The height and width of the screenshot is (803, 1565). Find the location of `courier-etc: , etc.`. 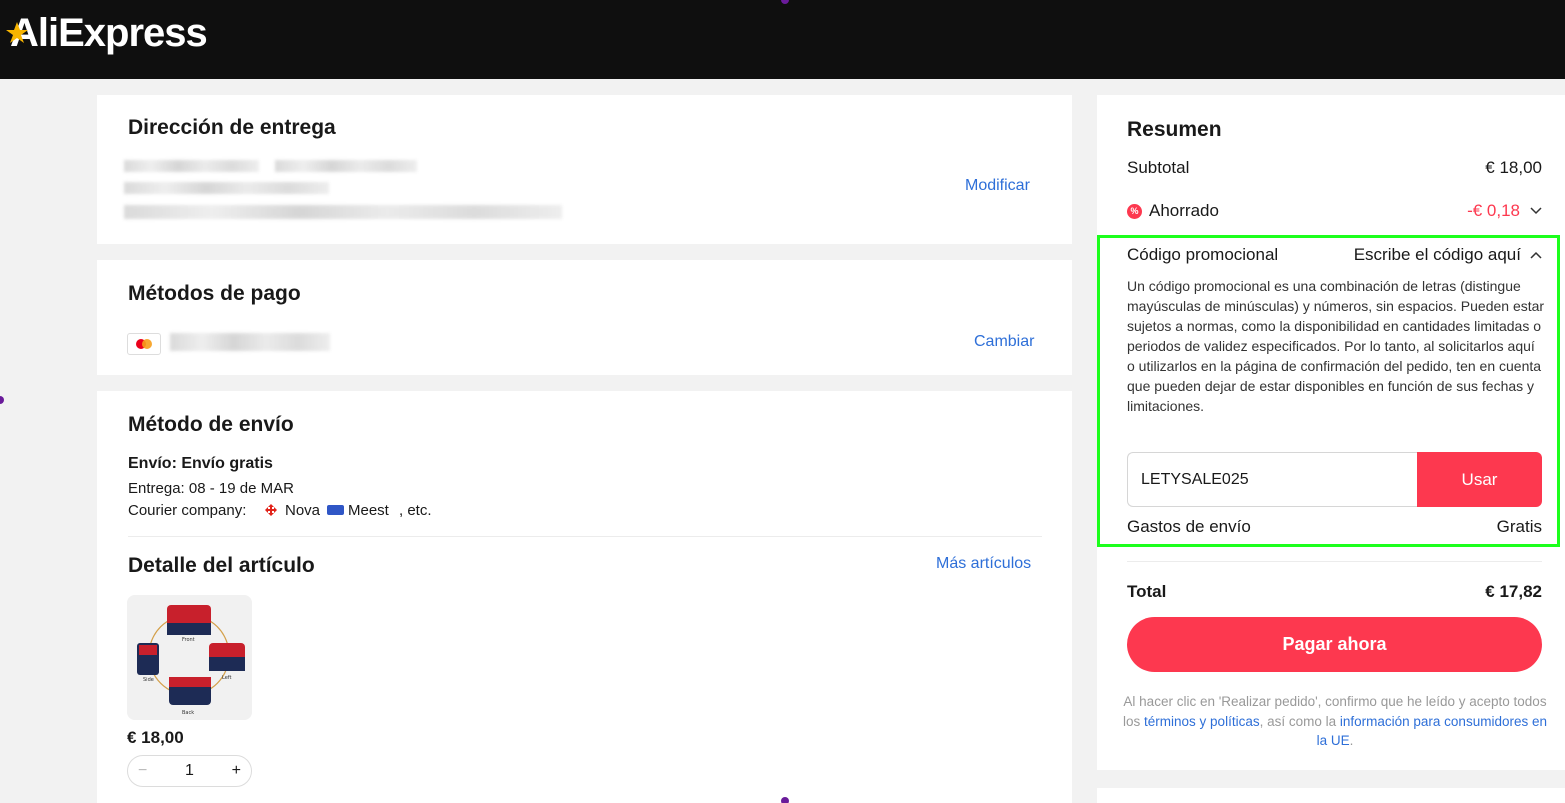

courier-etc: , etc. is located at coordinates (415, 510).